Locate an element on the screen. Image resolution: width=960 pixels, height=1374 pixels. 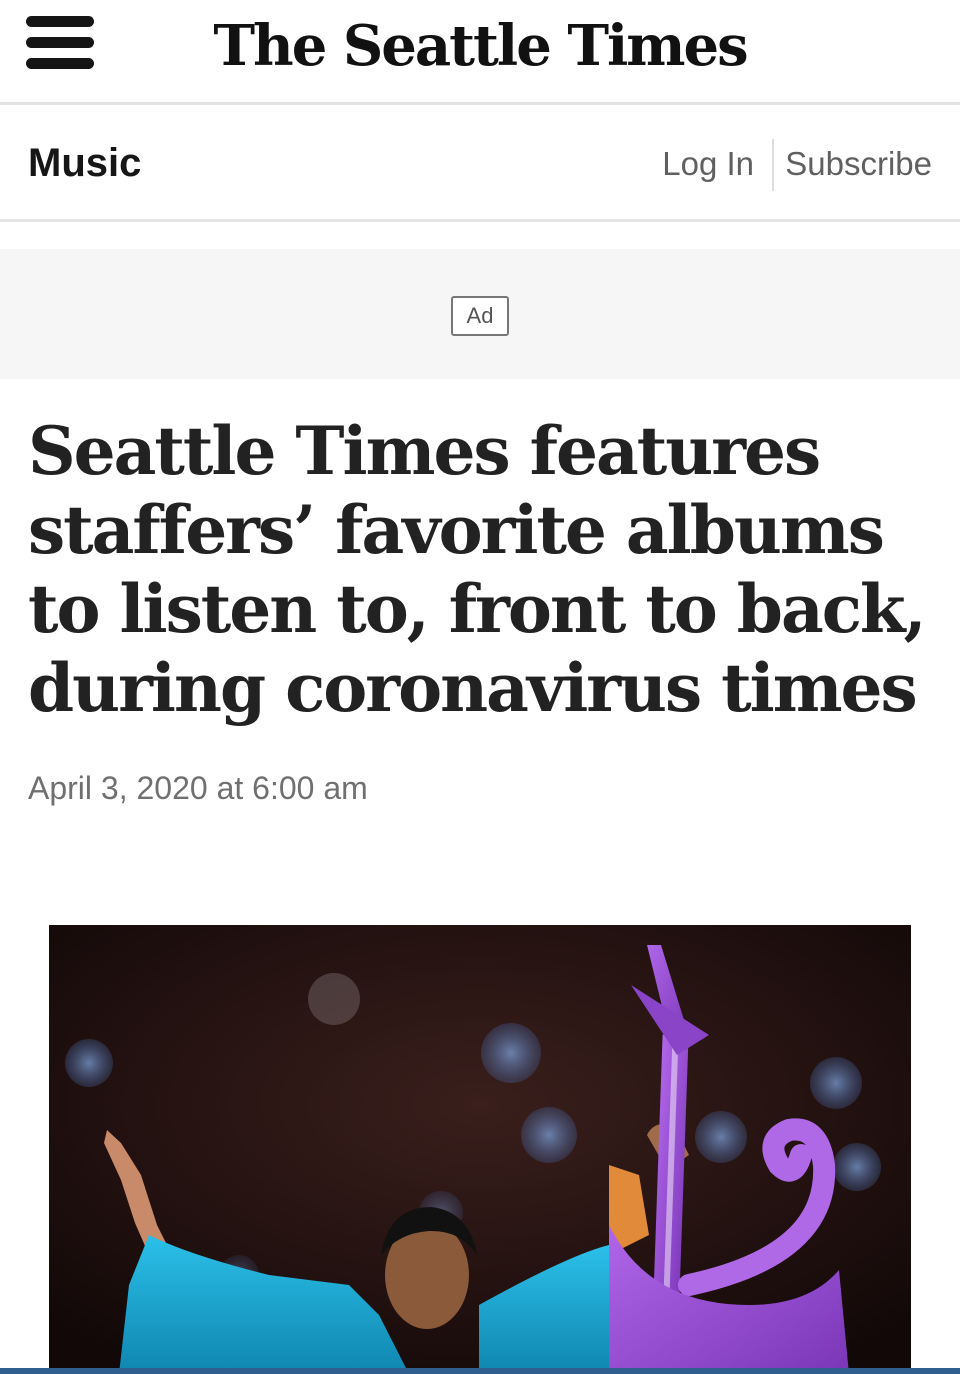
article-dateline: April 3, 2020 at 6:00 am is located at coordinates (198, 788).